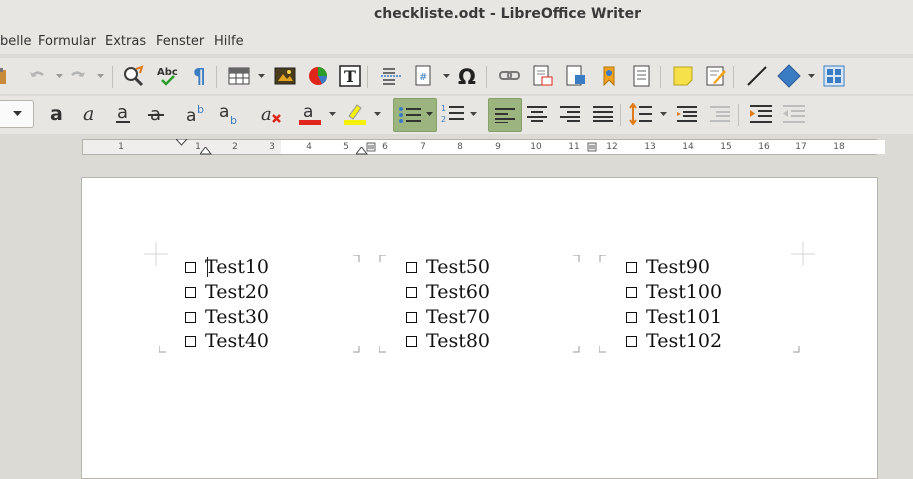 The width and height of the screenshot is (913, 479). What do you see at coordinates (229, 41) in the screenshot?
I see `menu-hilfe: Hilfe` at bounding box center [229, 41].